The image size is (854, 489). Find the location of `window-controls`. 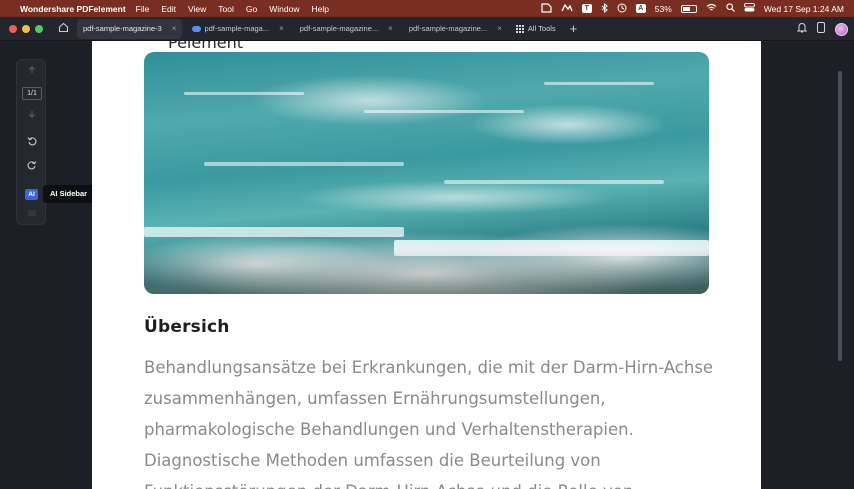

window-controls is located at coordinates (26, 28).